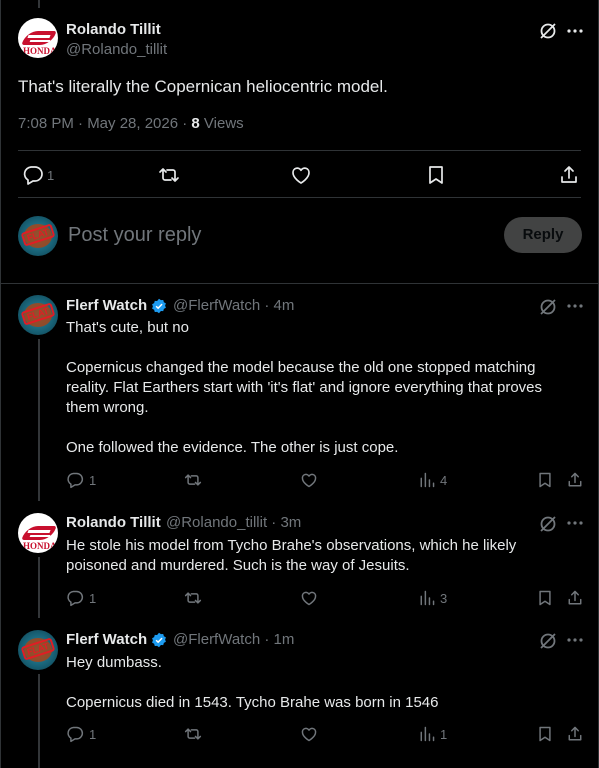 The image size is (599, 768). What do you see at coordinates (104, 123) in the screenshot?
I see `post-time: 7:08 PM · May 28, 2026 ·` at bounding box center [104, 123].